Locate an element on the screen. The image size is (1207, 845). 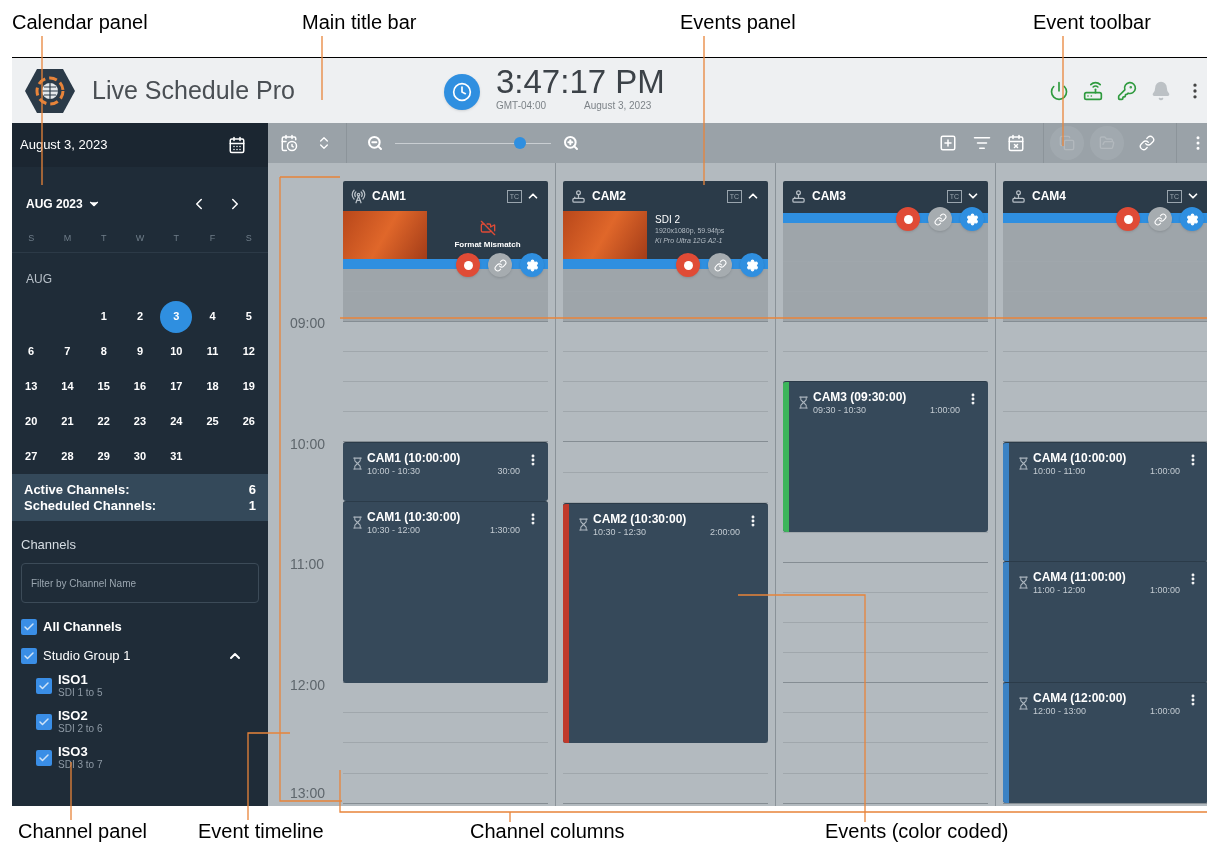
calendar-day: 1 is located at coordinates (103, 316).